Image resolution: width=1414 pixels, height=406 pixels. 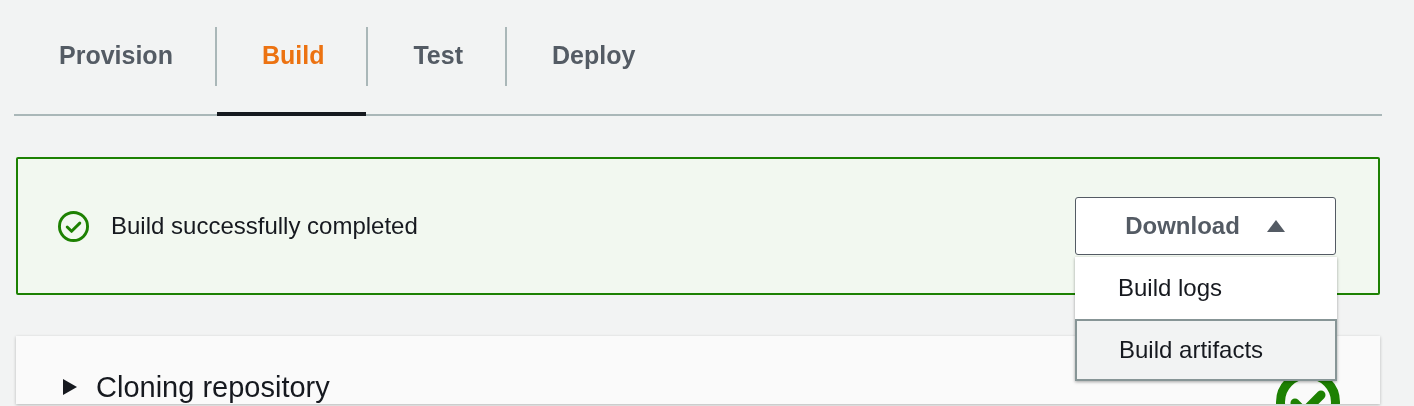 What do you see at coordinates (114, 71) in the screenshot?
I see `tab: Provision` at bounding box center [114, 71].